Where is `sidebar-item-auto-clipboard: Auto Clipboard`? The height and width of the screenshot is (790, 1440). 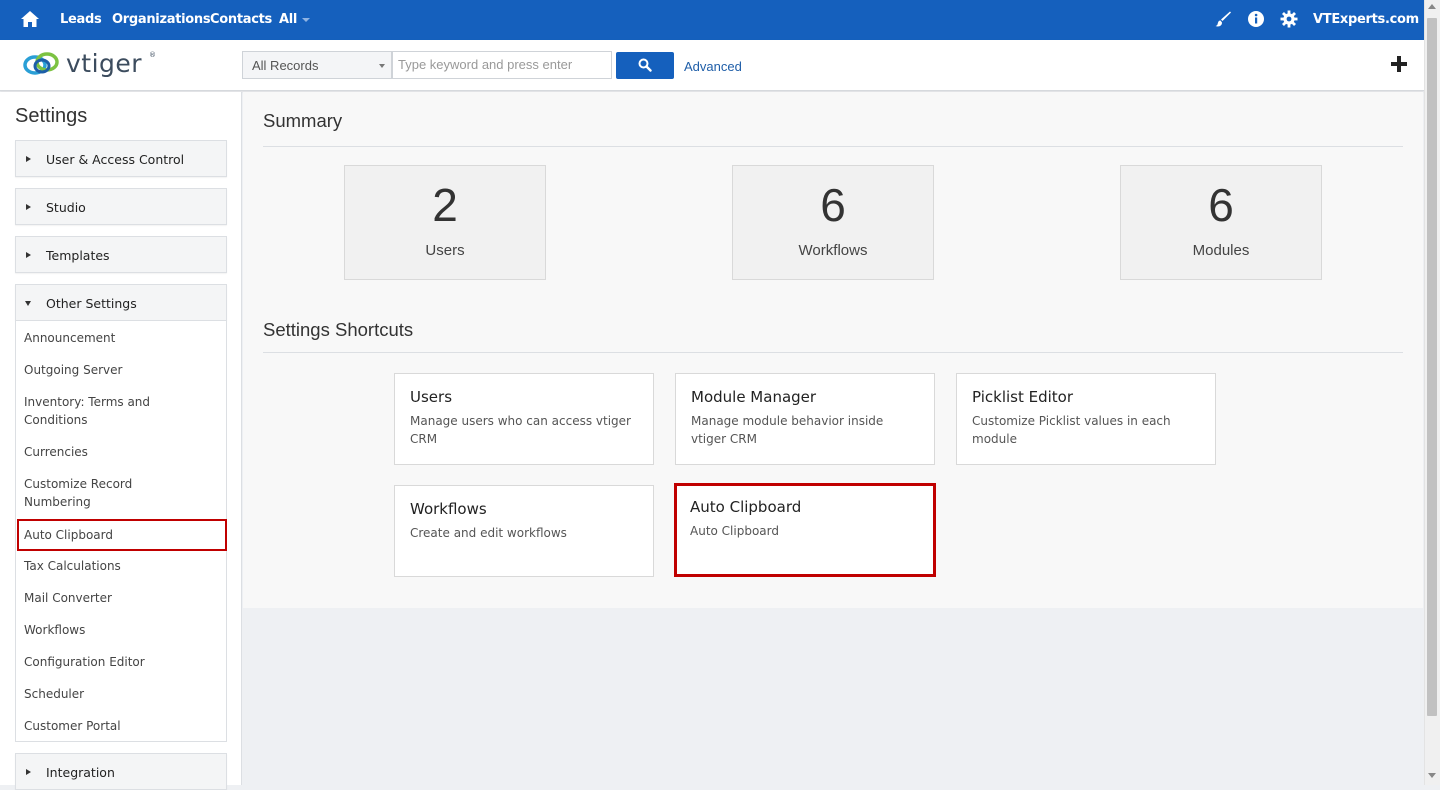
sidebar-item-auto-clipboard: Auto Clipboard is located at coordinates (122, 535).